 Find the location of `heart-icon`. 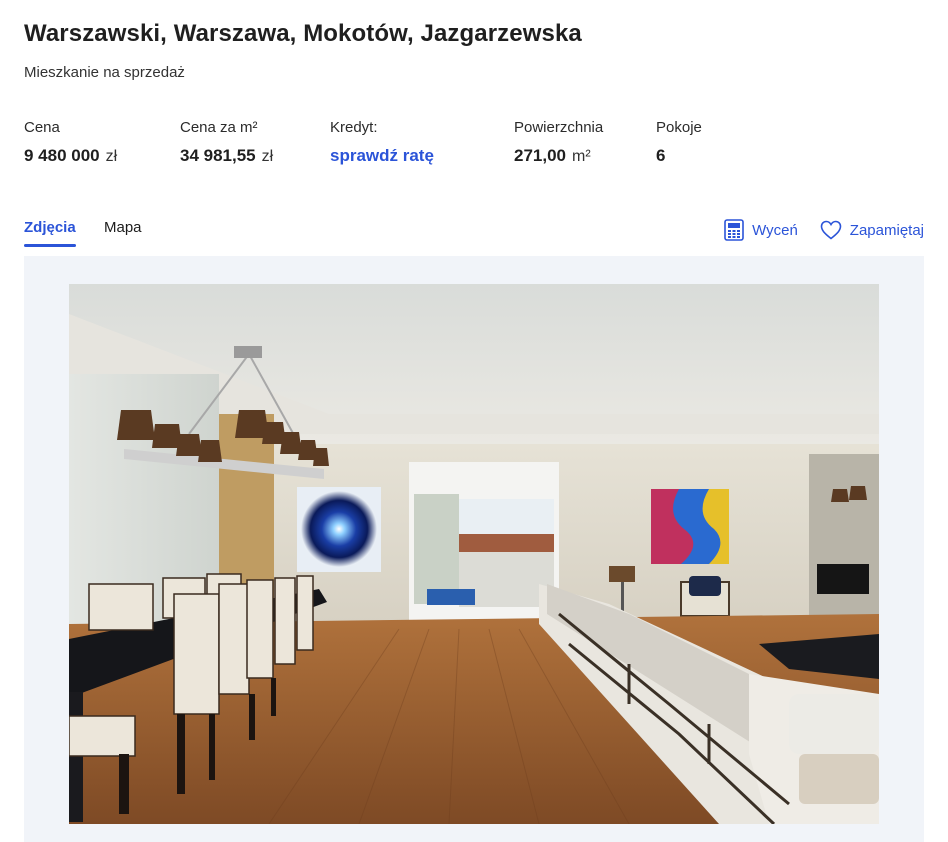

heart-icon is located at coordinates (831, 230).